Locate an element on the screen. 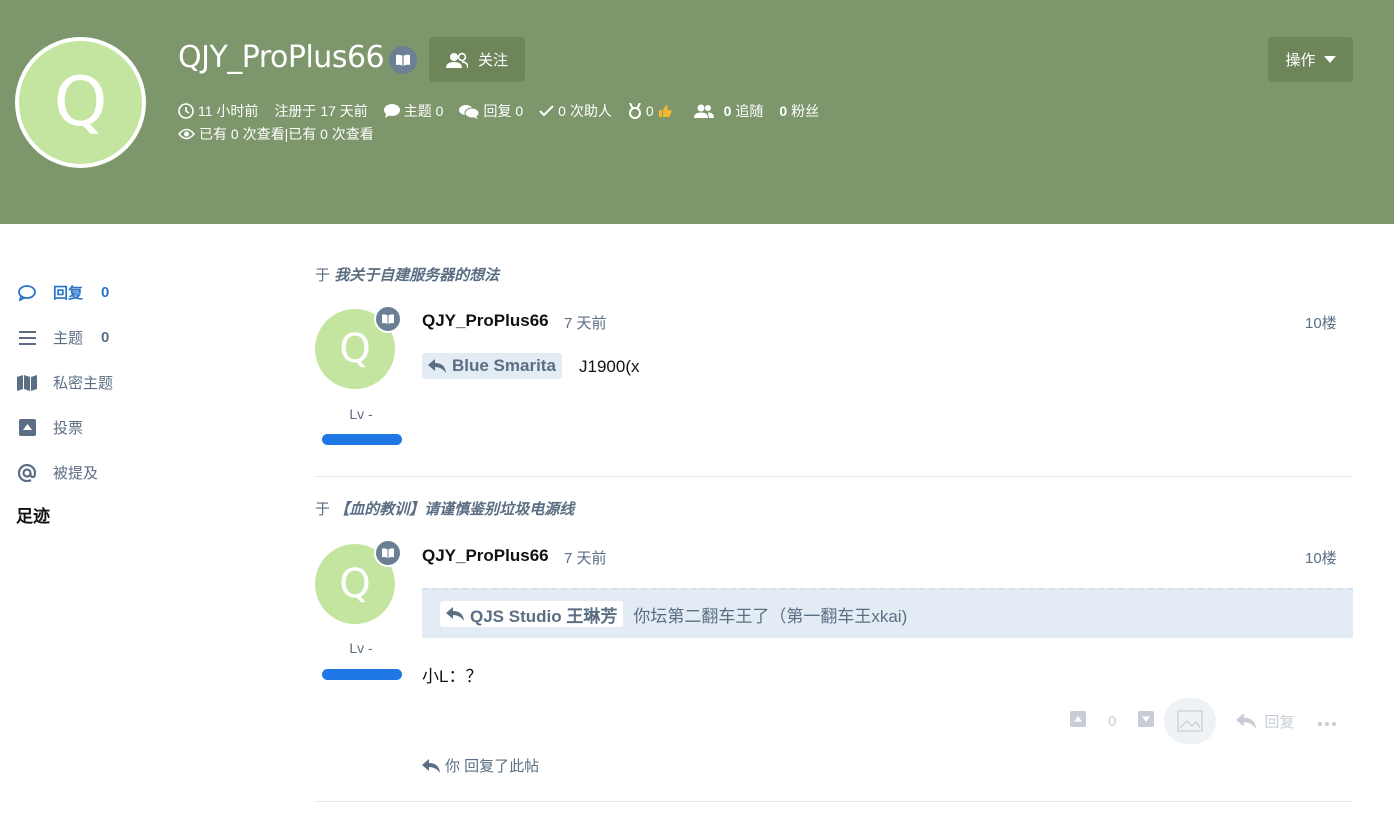  last-online-text: 11 小时前 is located at coordinates (228, 111).